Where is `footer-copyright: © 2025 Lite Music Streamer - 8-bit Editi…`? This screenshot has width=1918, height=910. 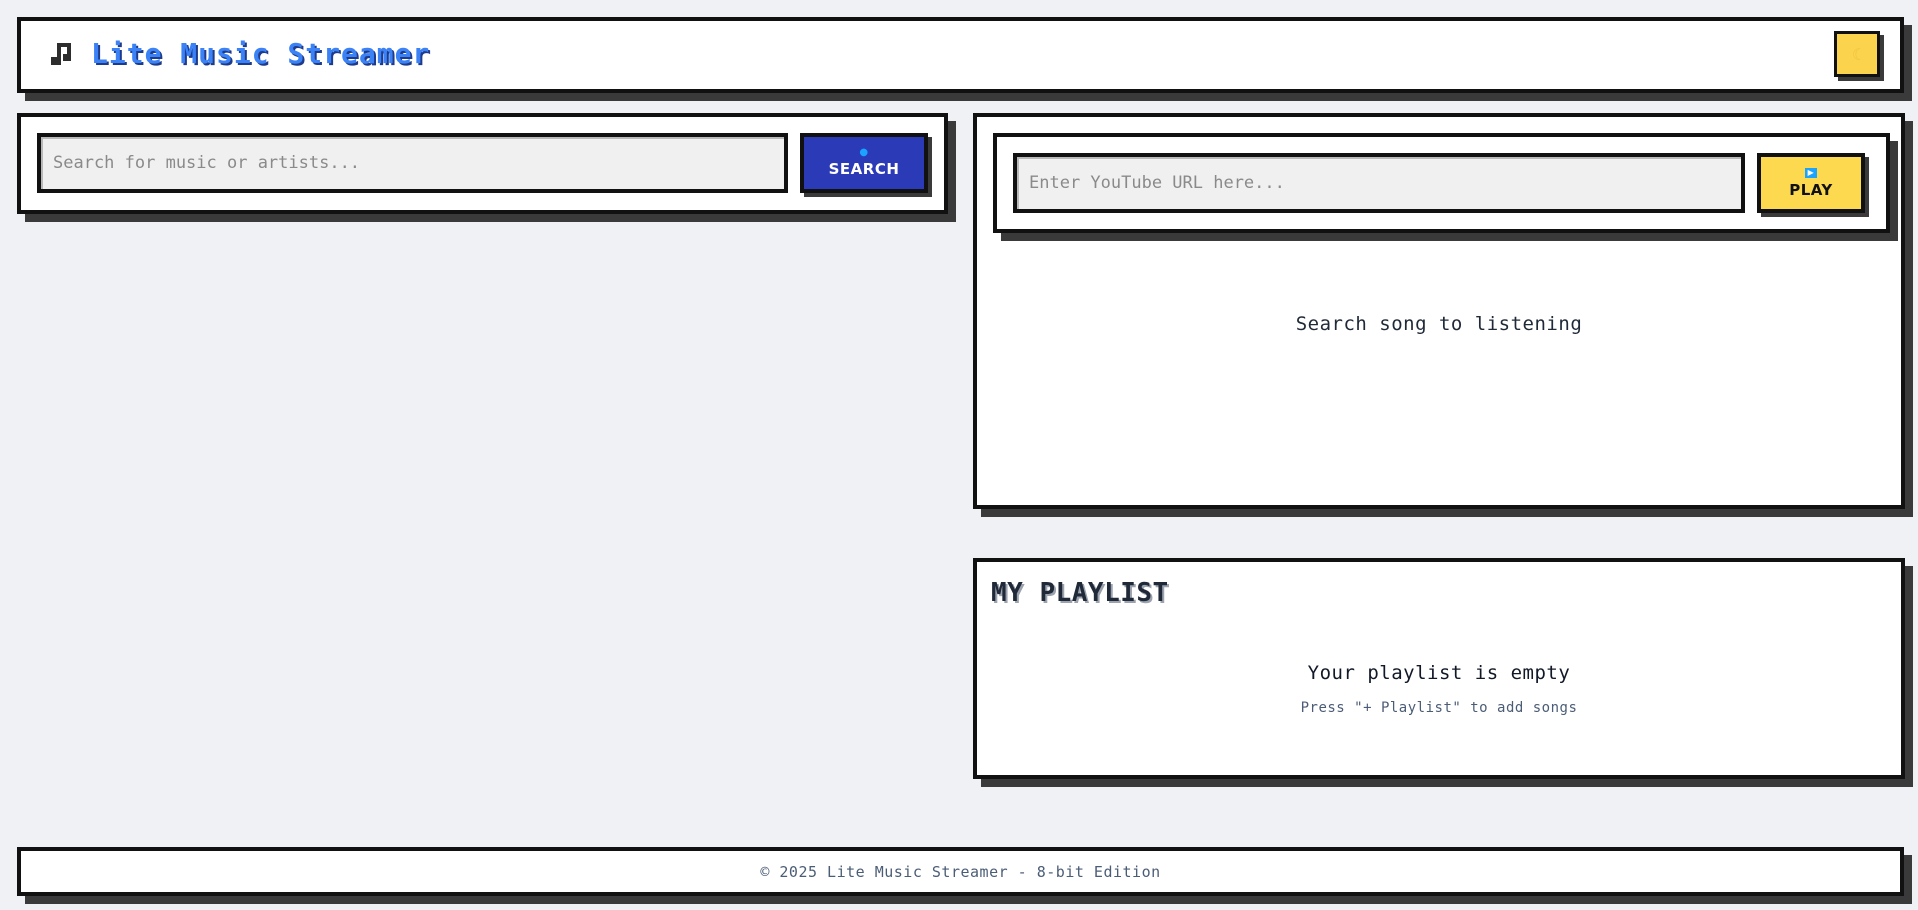
footer-copyright: © 2025 Lite Music Streamer - 8-bit Editi… is located at coordinates (960, 872).